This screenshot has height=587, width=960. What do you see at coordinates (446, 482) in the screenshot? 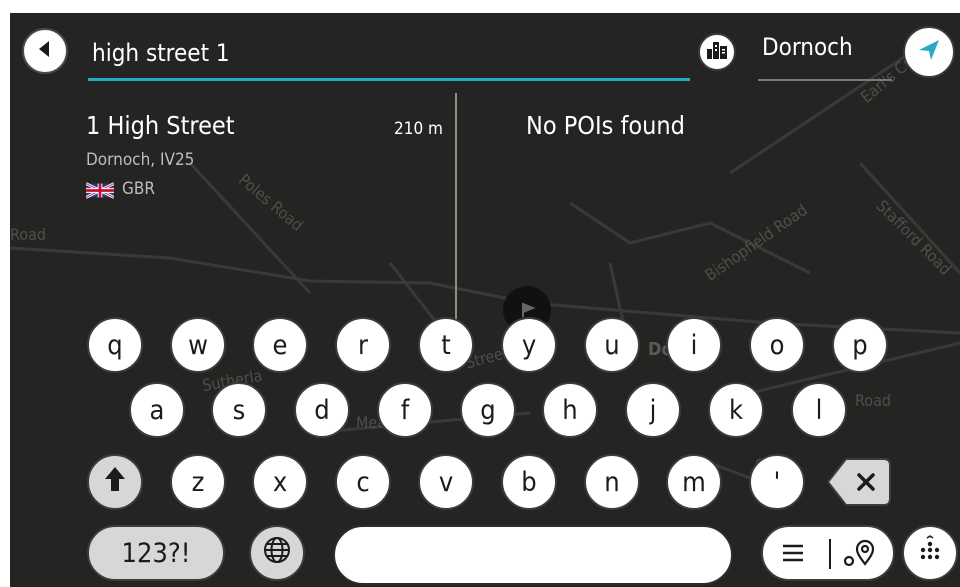
I see `key-v: v` at bounding box center [446, 482].